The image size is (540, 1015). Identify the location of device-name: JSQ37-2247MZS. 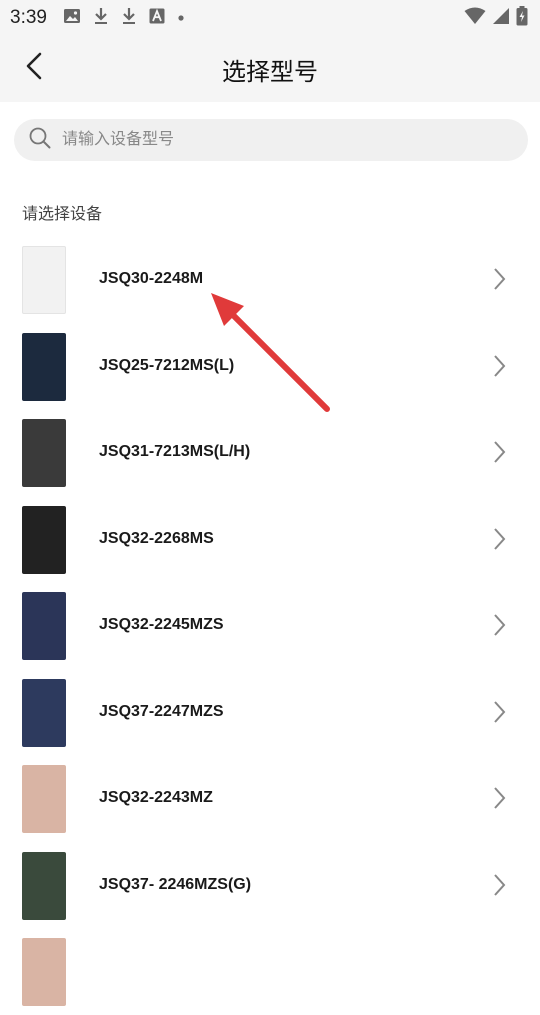
(161, 711).